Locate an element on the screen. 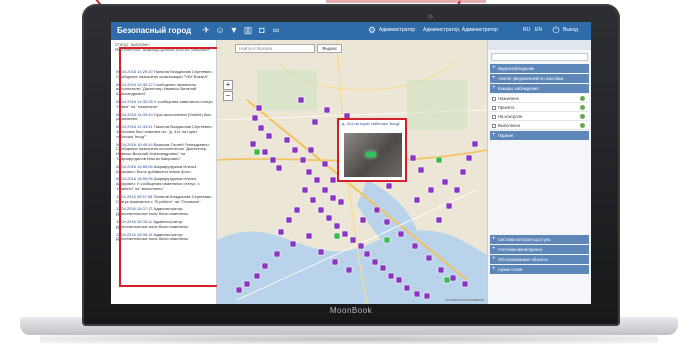 The width and height of the screenshot is (698, 354). incident-photo is located at coordinates (373, 155).